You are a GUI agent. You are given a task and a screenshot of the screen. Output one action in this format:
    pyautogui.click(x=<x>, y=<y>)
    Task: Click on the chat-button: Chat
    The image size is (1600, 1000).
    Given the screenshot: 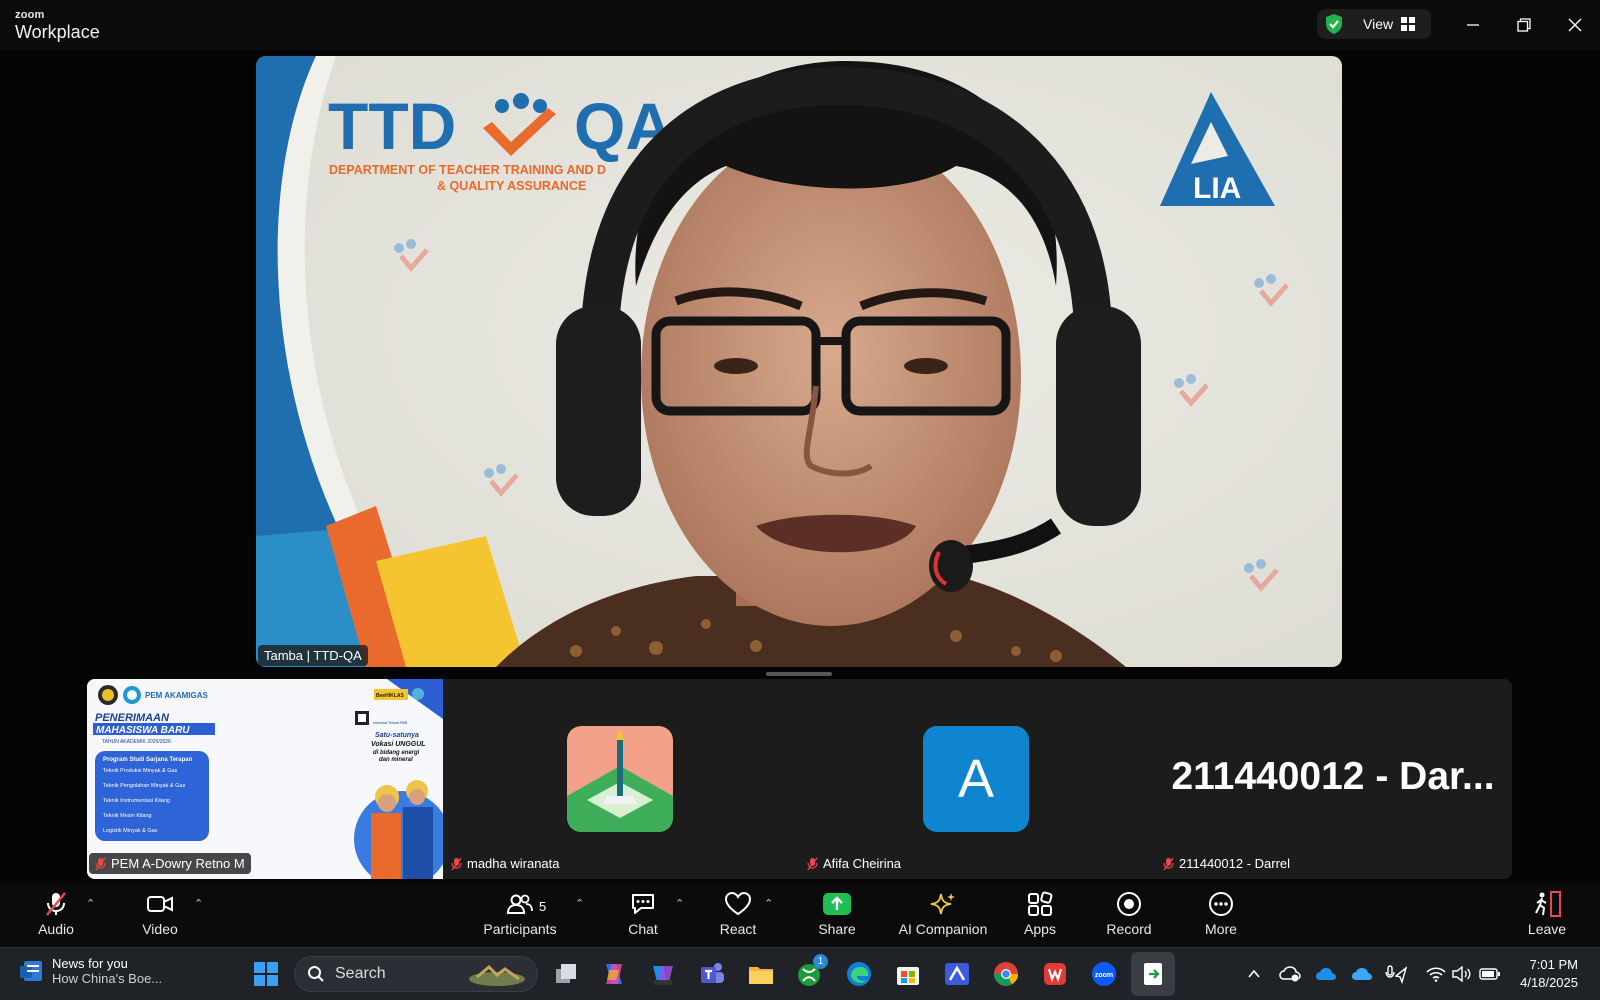 What is the action you would take?
    pyautogui.click(x=643, y=914)
    